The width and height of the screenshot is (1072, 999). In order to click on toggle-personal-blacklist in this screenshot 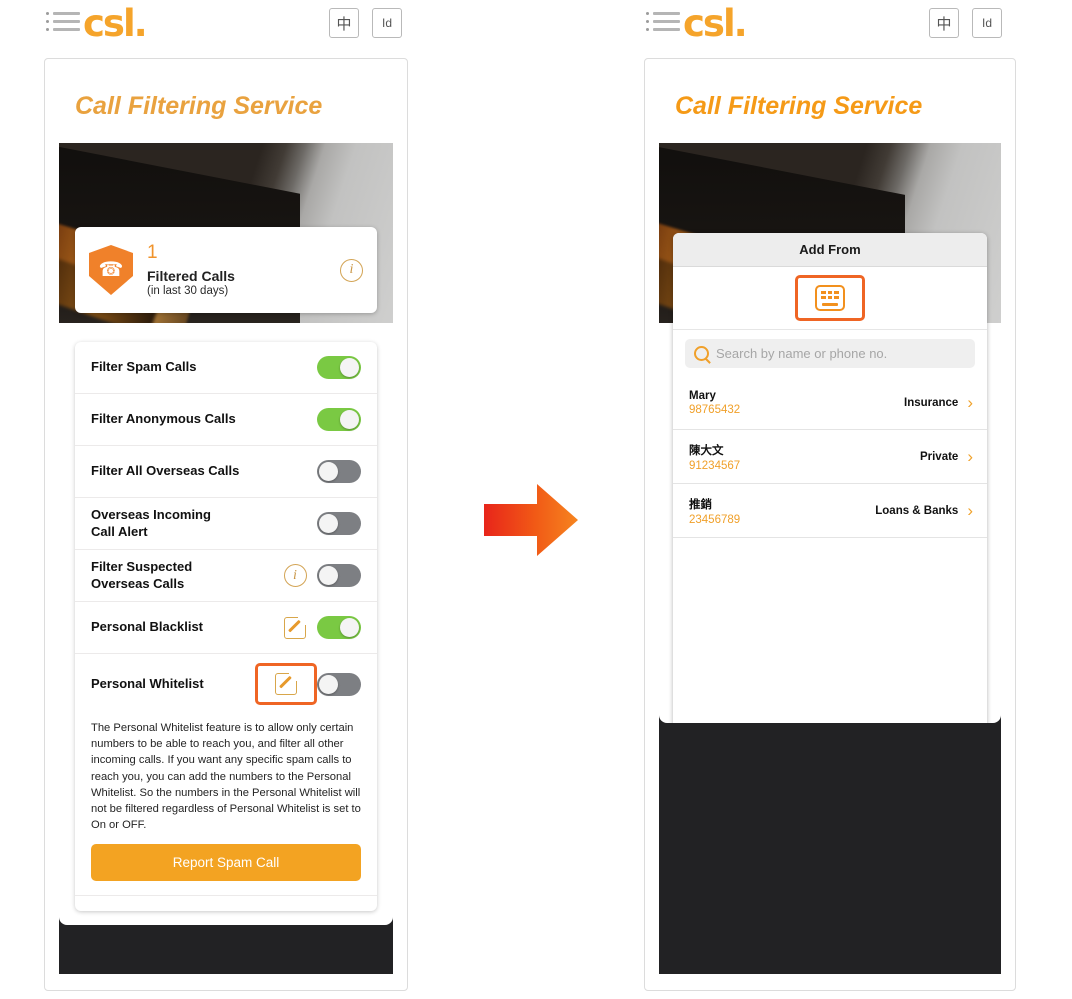, I will do `click(339, 627)`.